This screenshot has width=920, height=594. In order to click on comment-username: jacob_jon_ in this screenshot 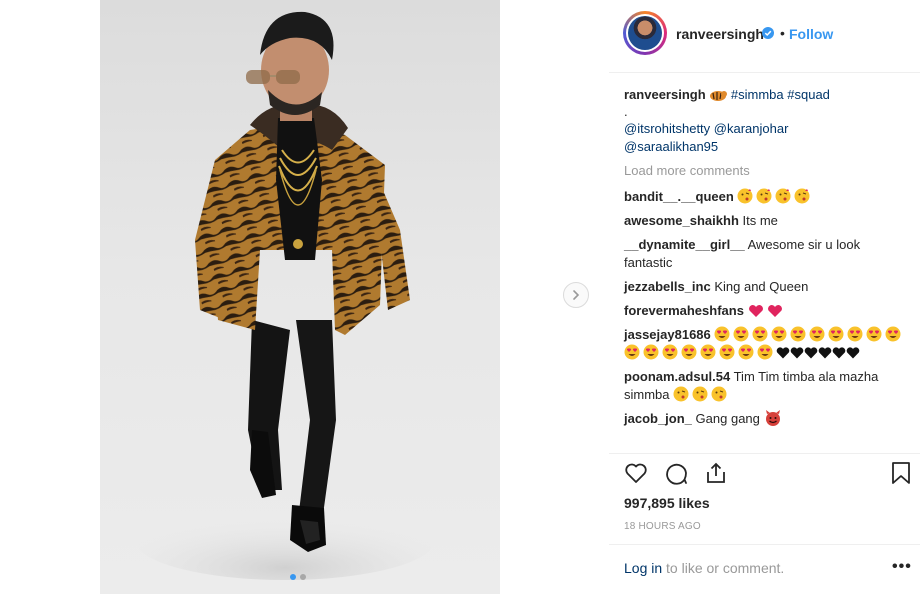, I will do `click(658, 418)`.